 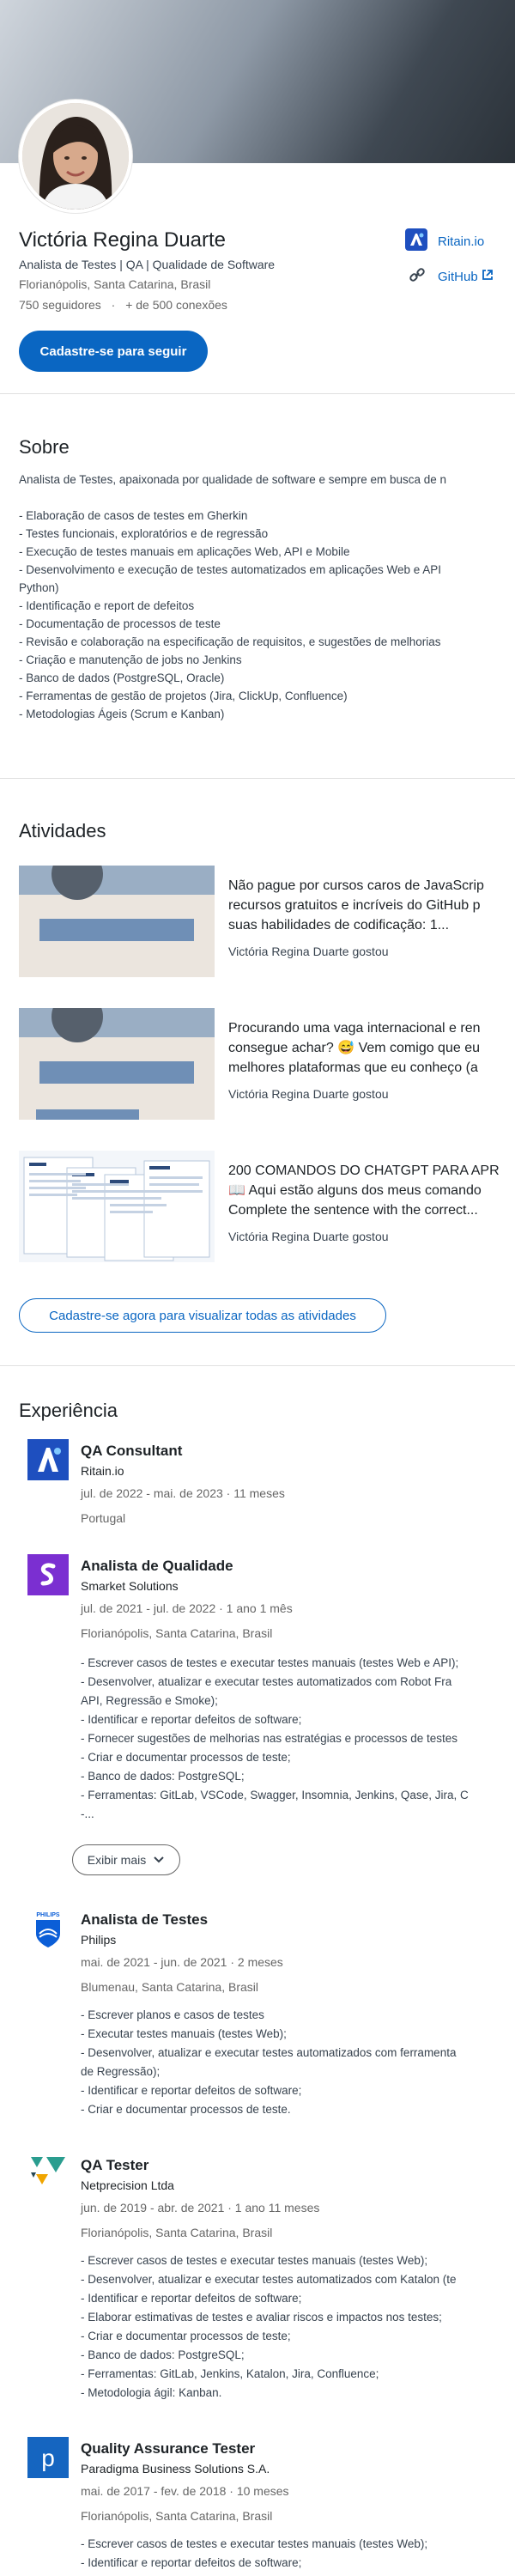 I want to click on website-link-ritain: Ritain.io, so click(x=444, y=241).